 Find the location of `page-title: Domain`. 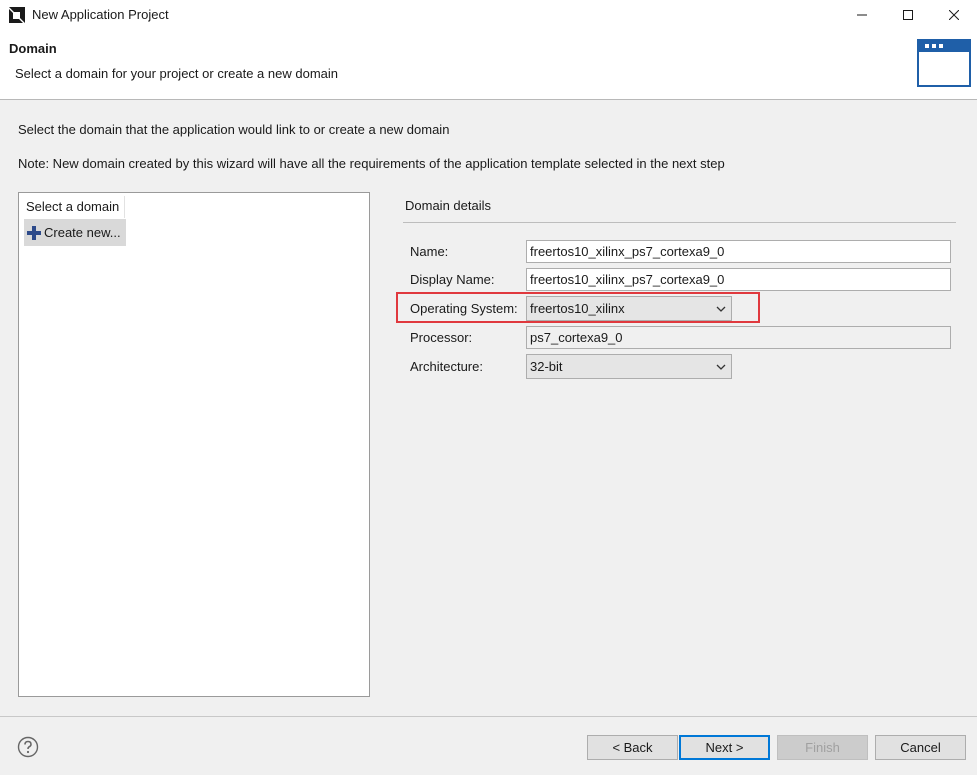

page-title: Domain is located at coordinates (33, 48).